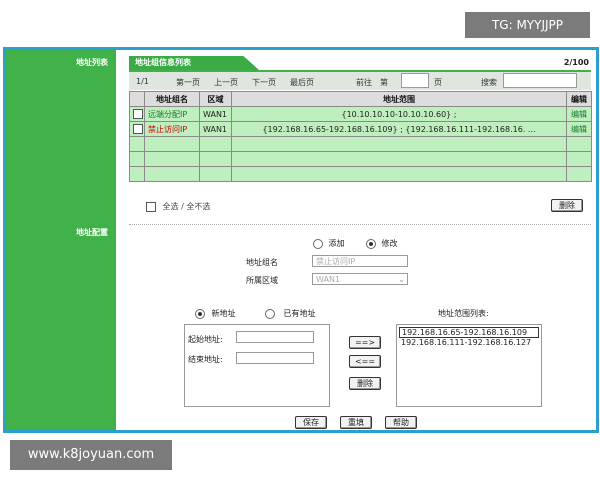  Describe the element at coordinates (399, 114) in the screenshot. I see `row-range: {10.10.10.10-10.10.10.60} ;` at that location.